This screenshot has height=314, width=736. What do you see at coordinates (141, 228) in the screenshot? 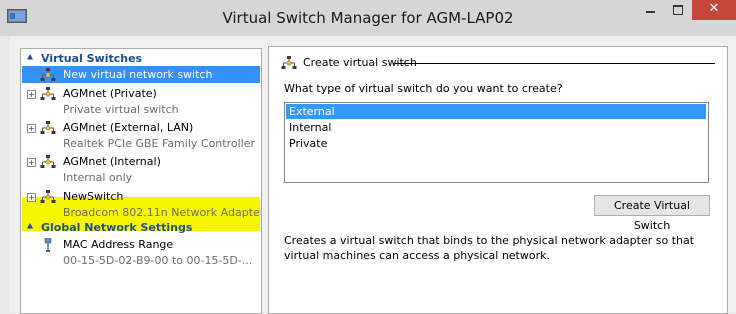
I see `section-header-global-network-settings: ⯅ Global Network Settings` at bounding box center [141, 228].